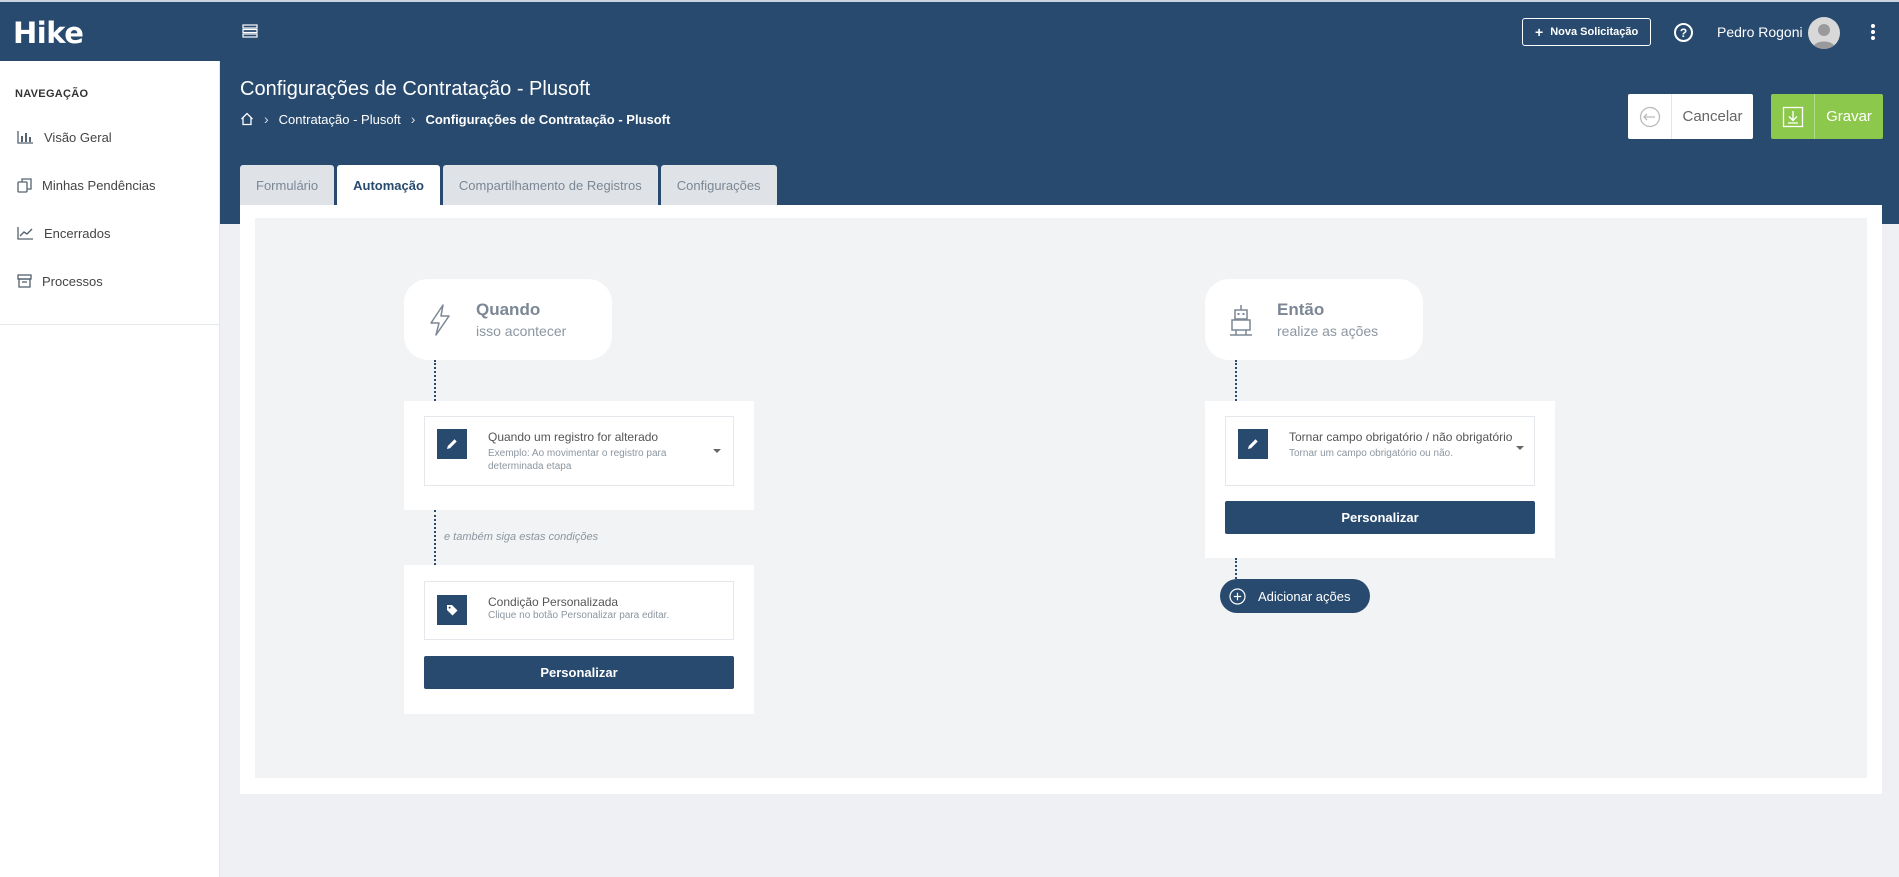 The height and width of the screenshot is (877, 1899). Describe the element at coordinates (579, 672) in the screenshot. I see `customize-condition-button: Personalizar` at that location.